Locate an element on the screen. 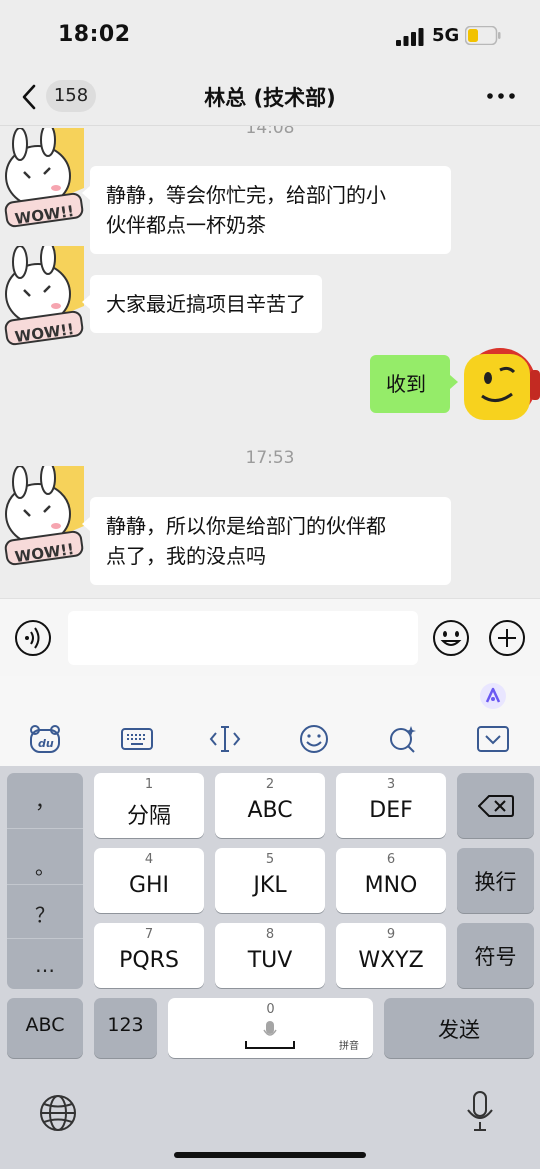 The height and width of the screenshot is (1169, 540). message-bubble: 大家最近搞项目辛苦了 is located at coordinates (202, 304).